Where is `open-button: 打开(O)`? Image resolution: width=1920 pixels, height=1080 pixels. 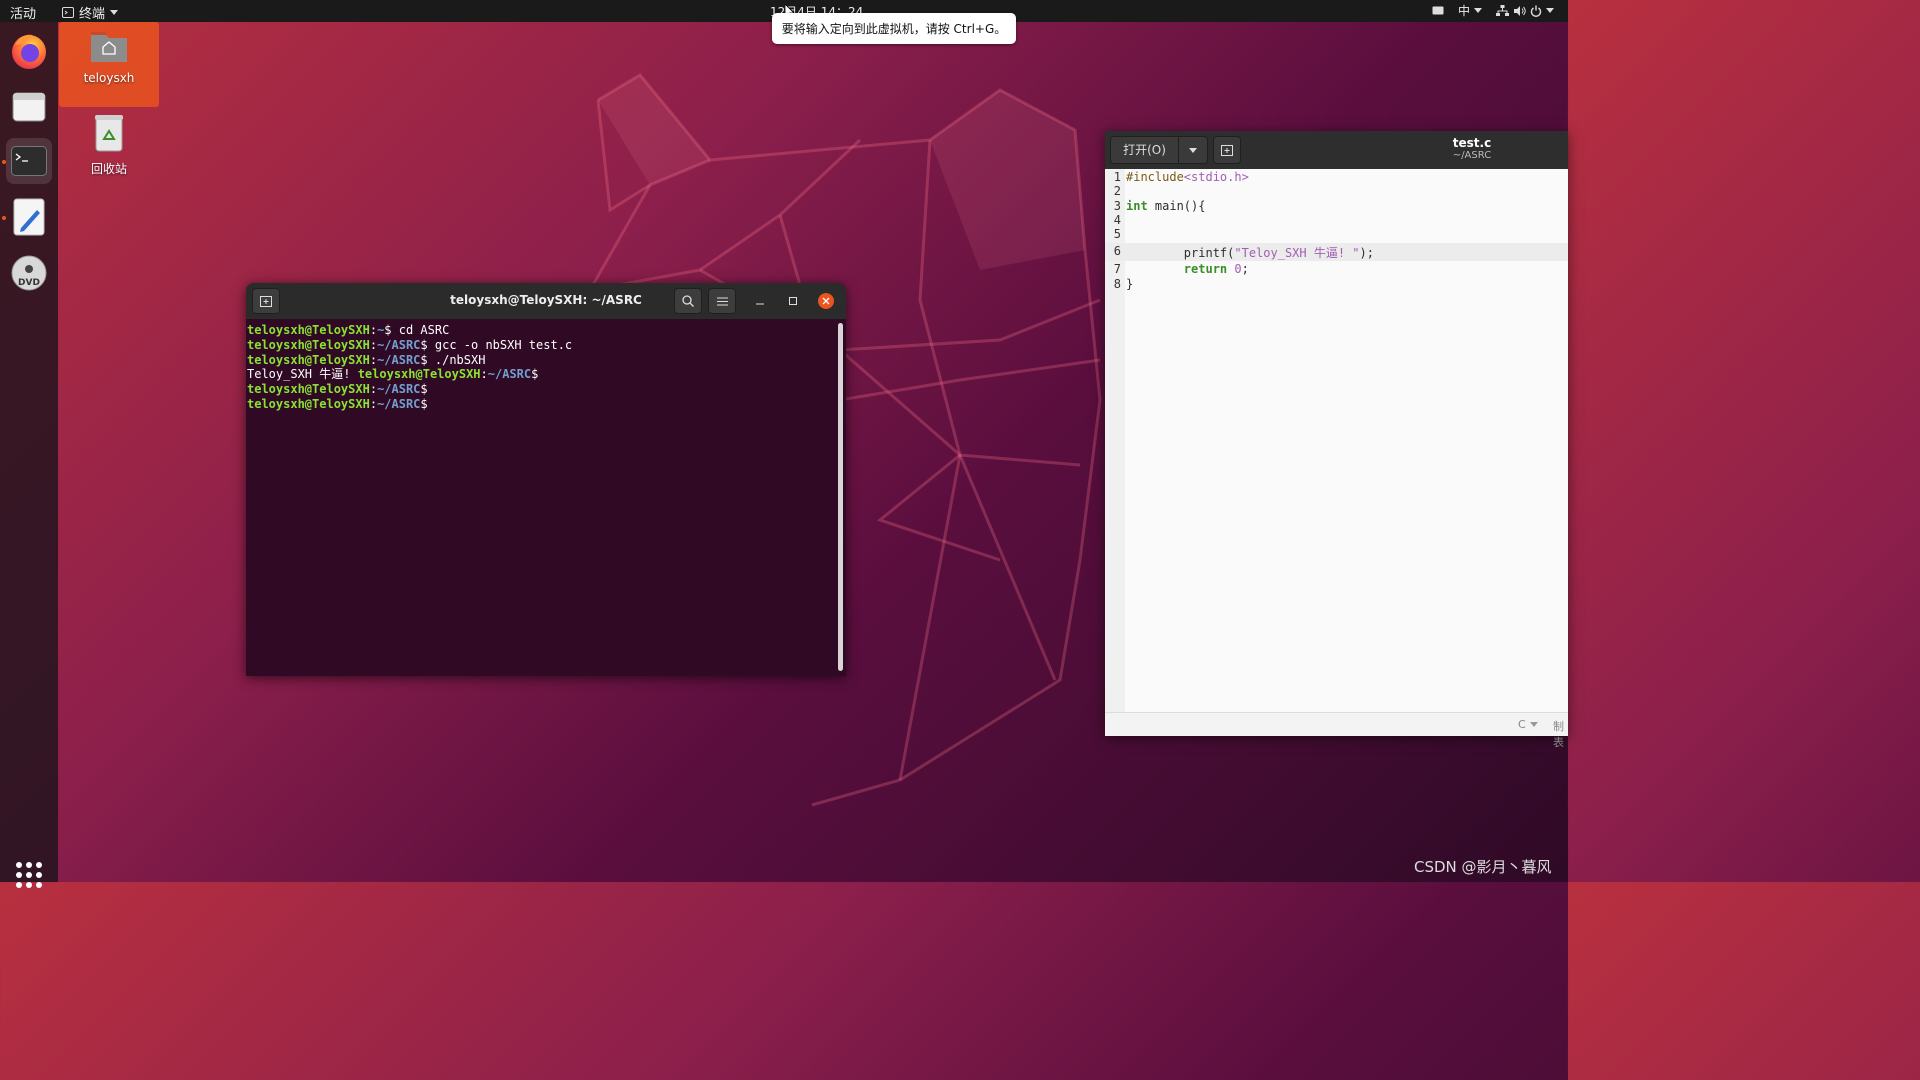
open-button: 打开(O) is located at coordinates (1145, 150).